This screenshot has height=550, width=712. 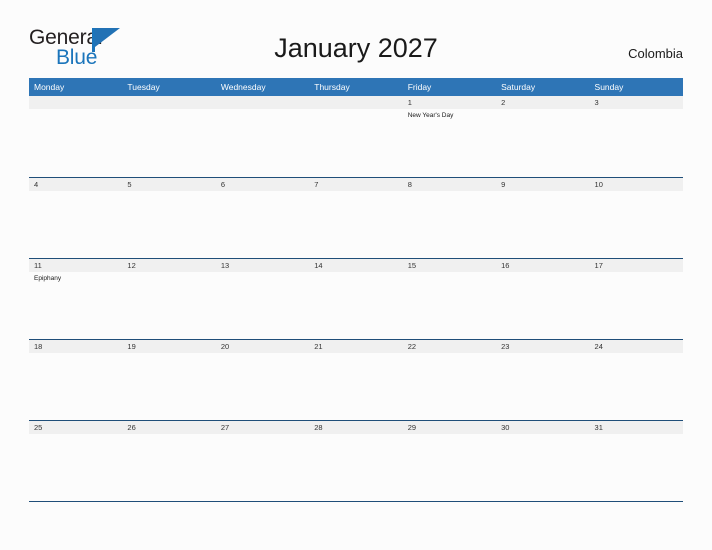 I want to click on day-number: 2, so click(x=542, y=102).